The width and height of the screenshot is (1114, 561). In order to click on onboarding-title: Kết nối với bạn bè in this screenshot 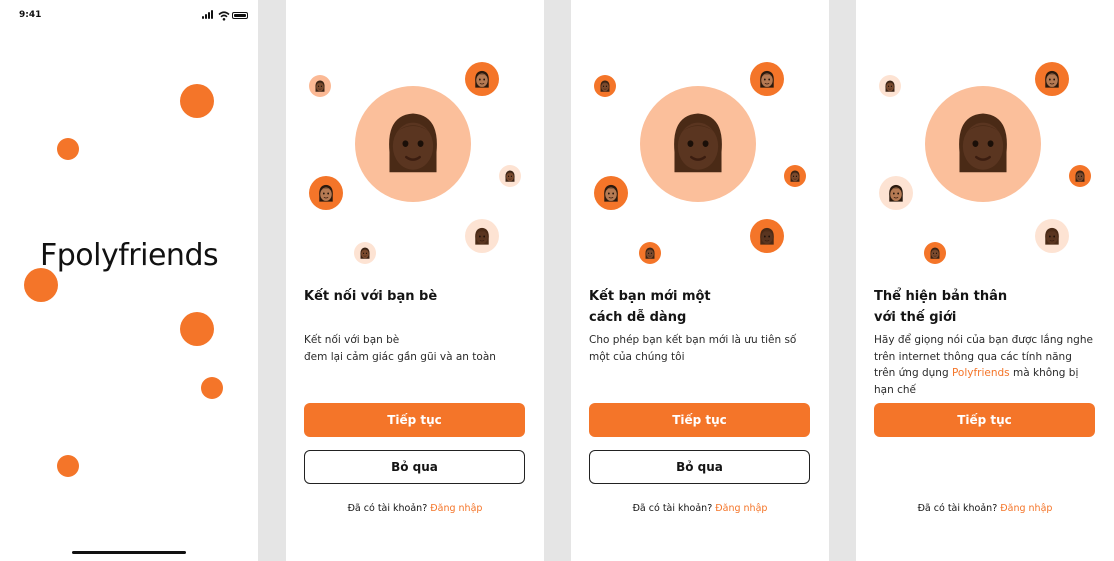, I will do `click(371, 296)`.